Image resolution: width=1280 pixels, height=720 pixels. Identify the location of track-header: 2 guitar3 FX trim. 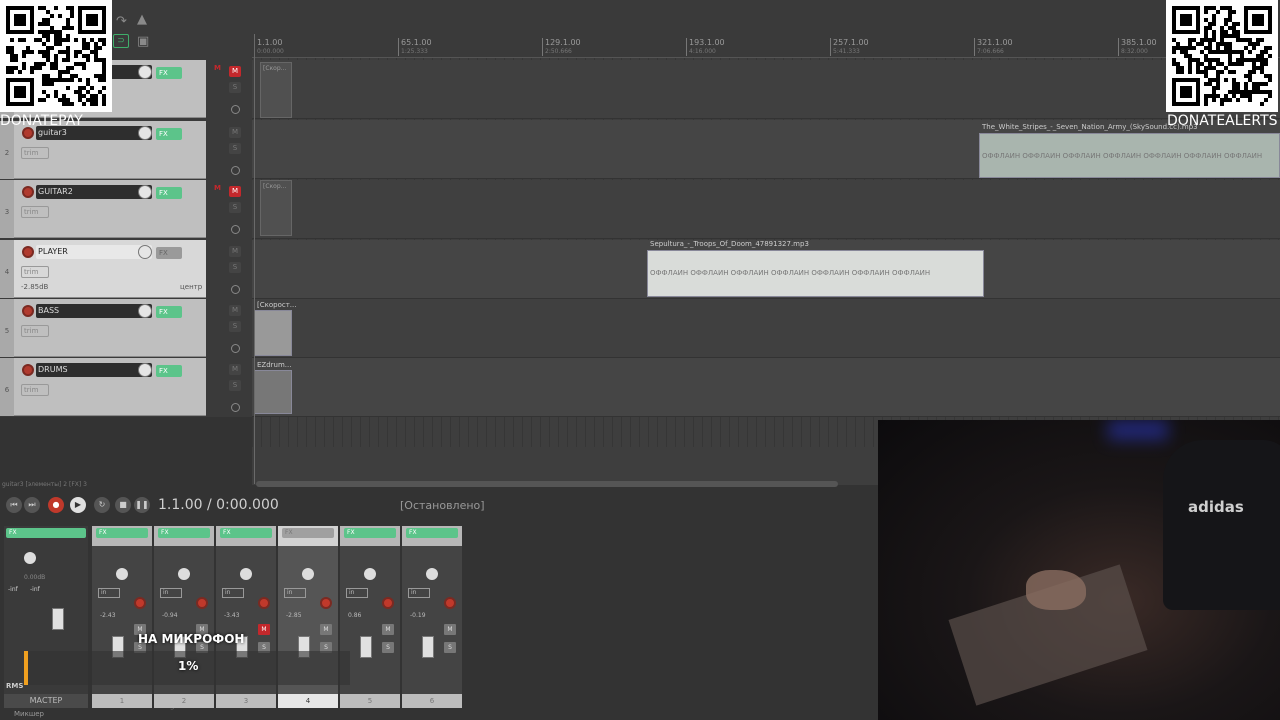
(103, 150).